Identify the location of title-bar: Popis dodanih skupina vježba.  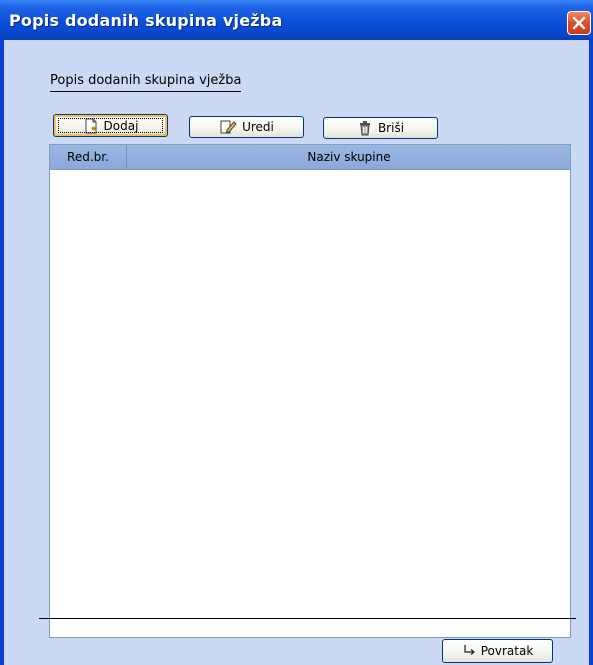
(296, 20).